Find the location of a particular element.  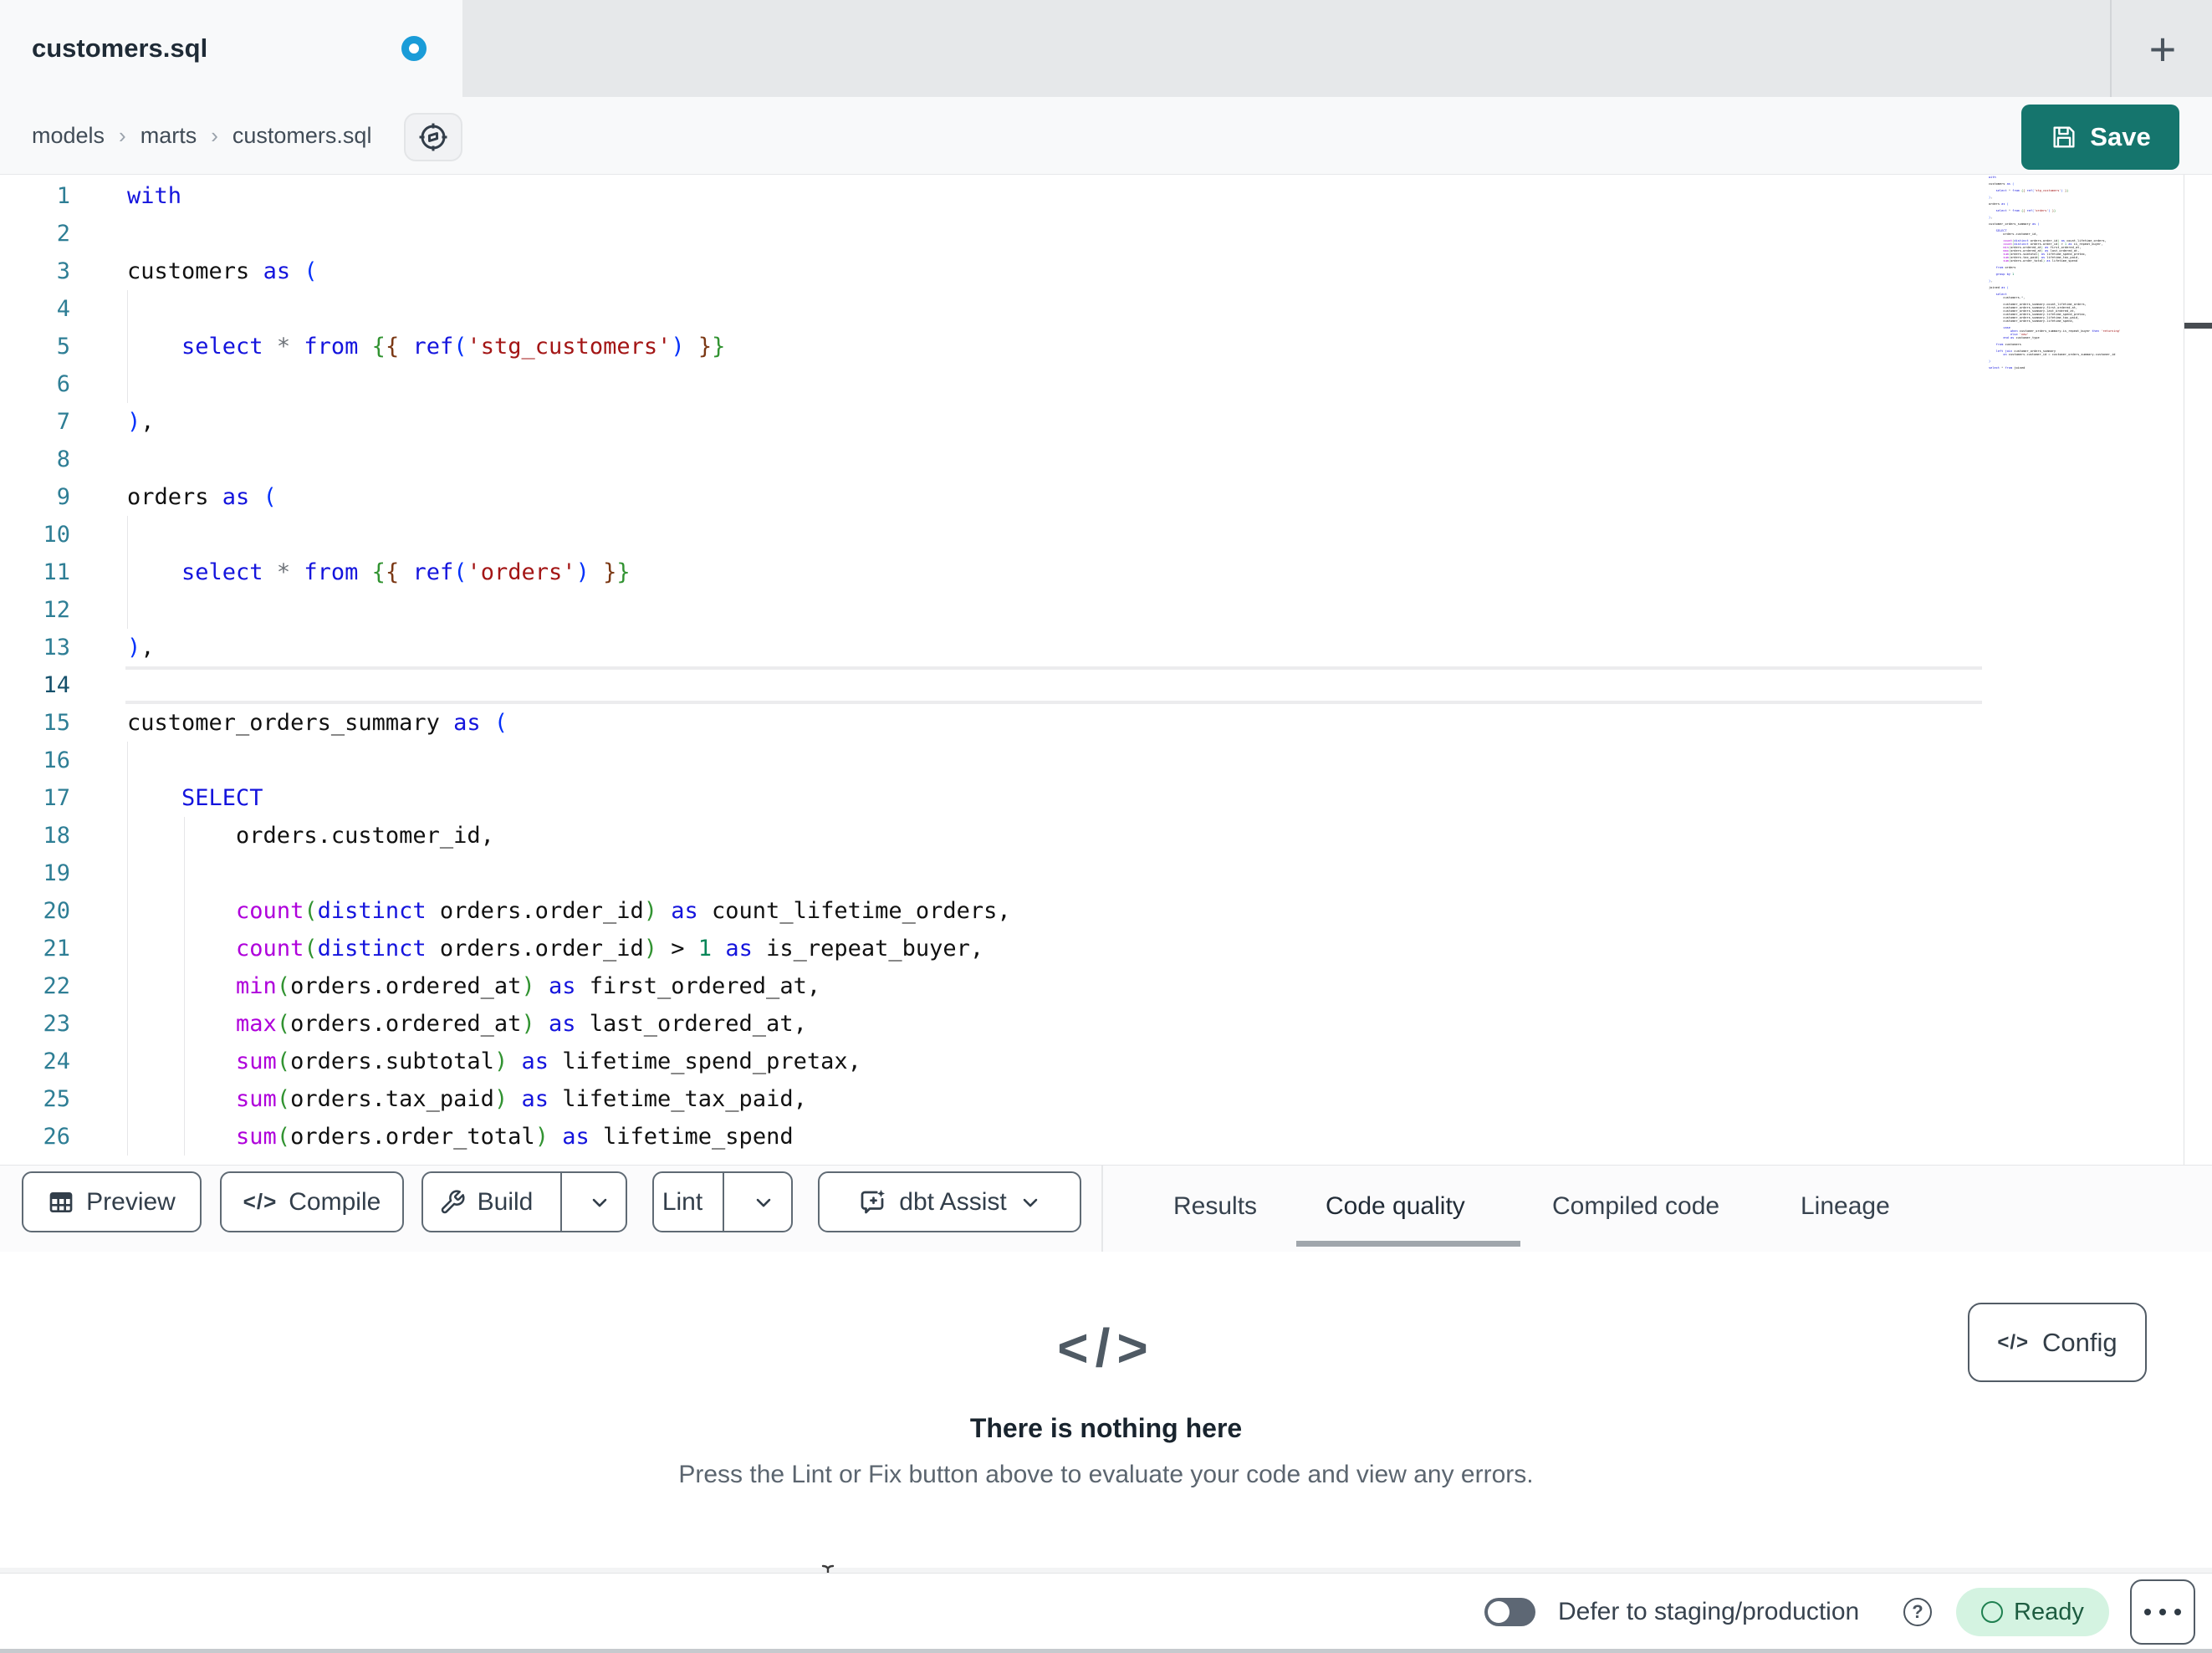

code-line: 12 is located at coordinates (1106, 610).